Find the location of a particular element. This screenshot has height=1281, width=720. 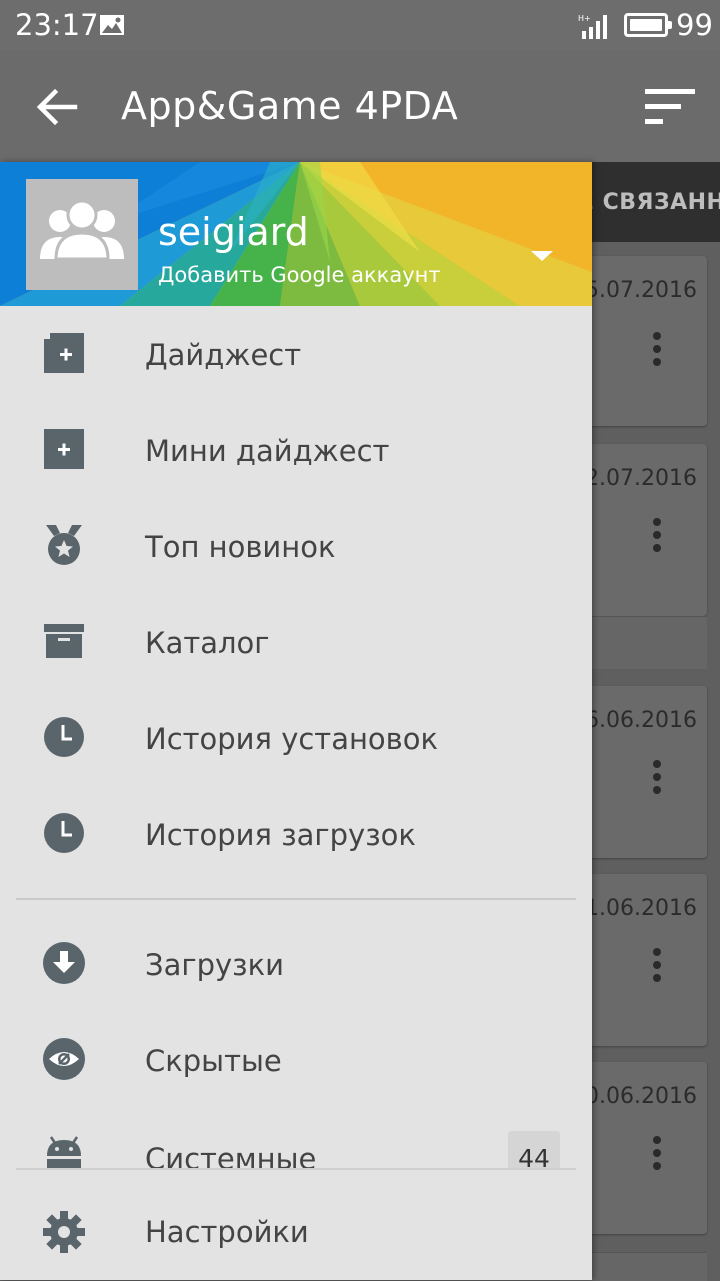

drawer-item-hidden: Скрытые is located at coordinates (296, 1061).